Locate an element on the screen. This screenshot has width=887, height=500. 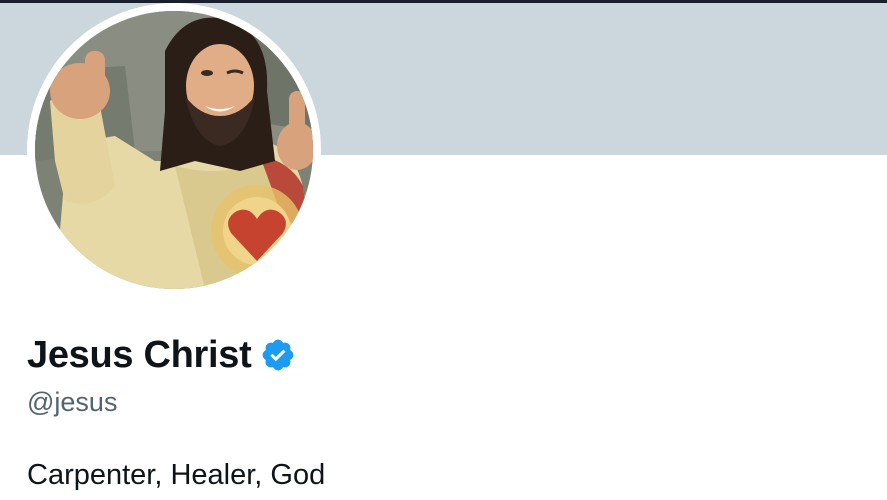
handle: @jesus is located at coordinates (72, 402).